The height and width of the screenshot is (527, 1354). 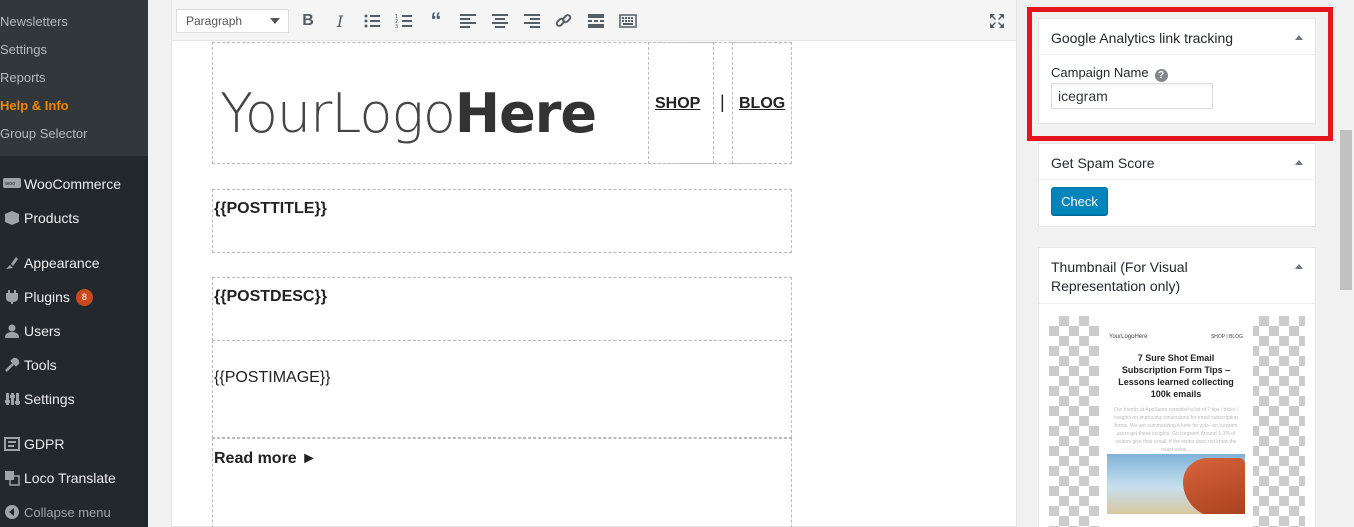 I want to click on collapse-menu-label: Collapse menu, so click(x=67, y=512).